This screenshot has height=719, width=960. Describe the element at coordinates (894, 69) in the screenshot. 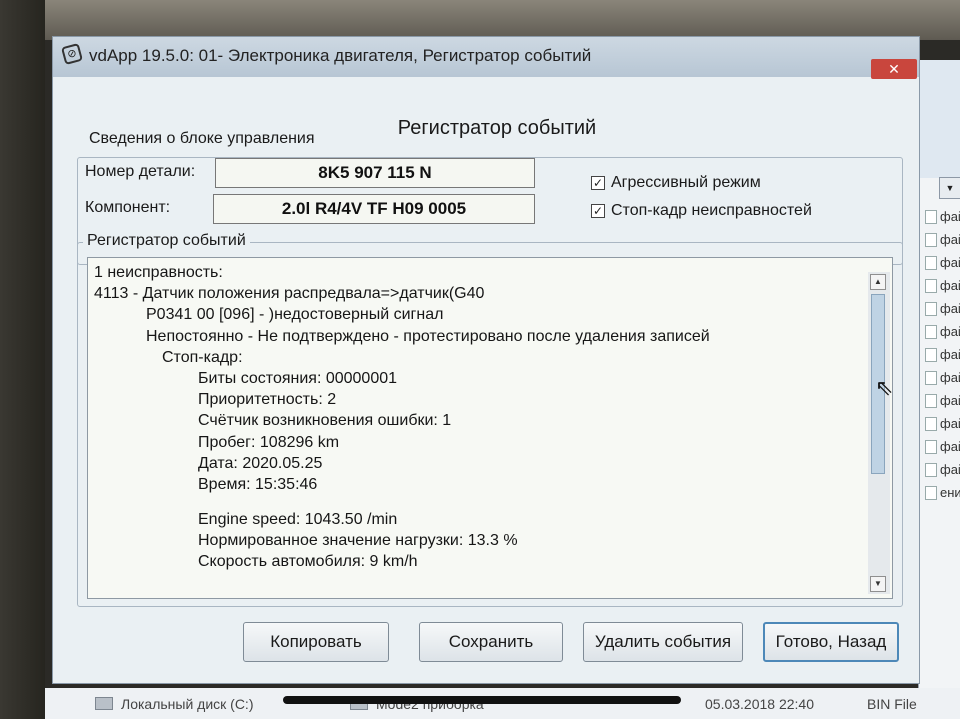

I see `close-button: ✕` at that location.